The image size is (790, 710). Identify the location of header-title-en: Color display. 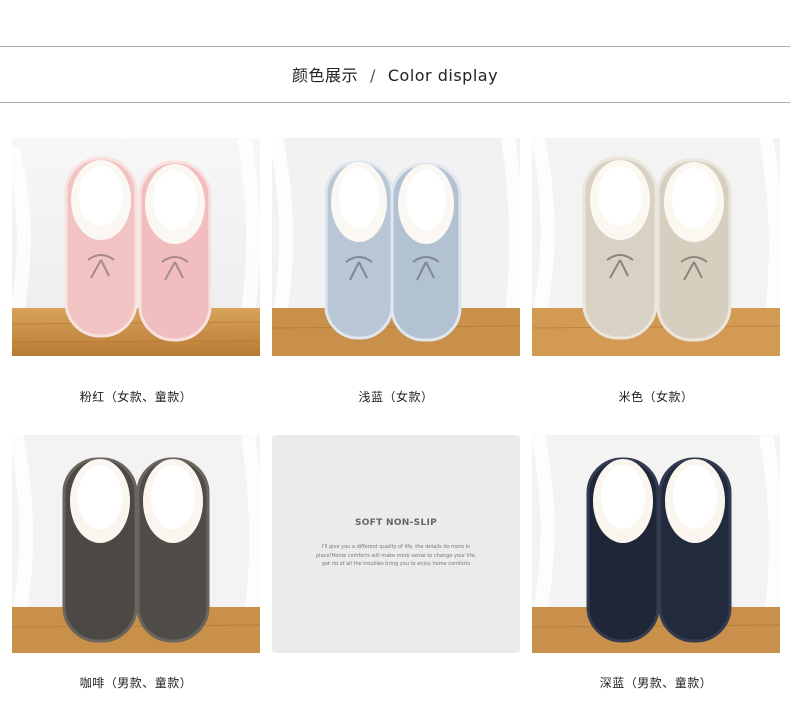
(443, 75).